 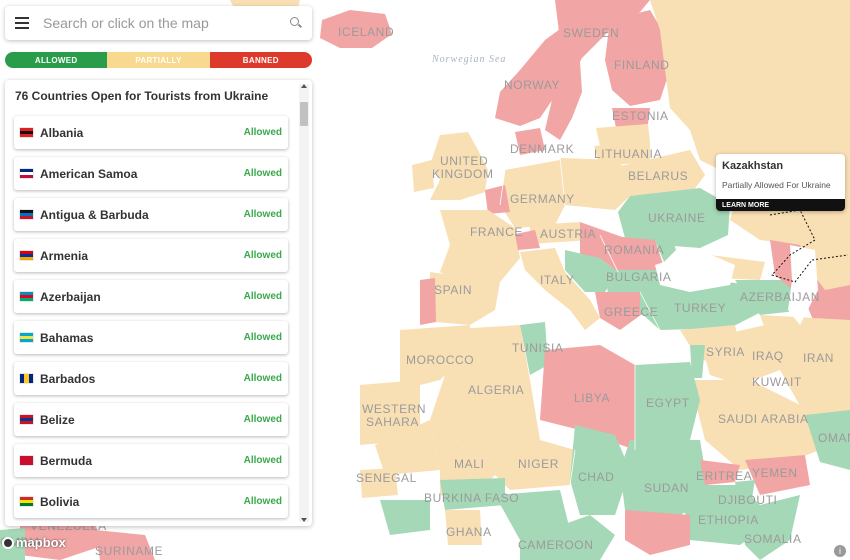 I want to click on search-bar, so click(x=158, y=23).